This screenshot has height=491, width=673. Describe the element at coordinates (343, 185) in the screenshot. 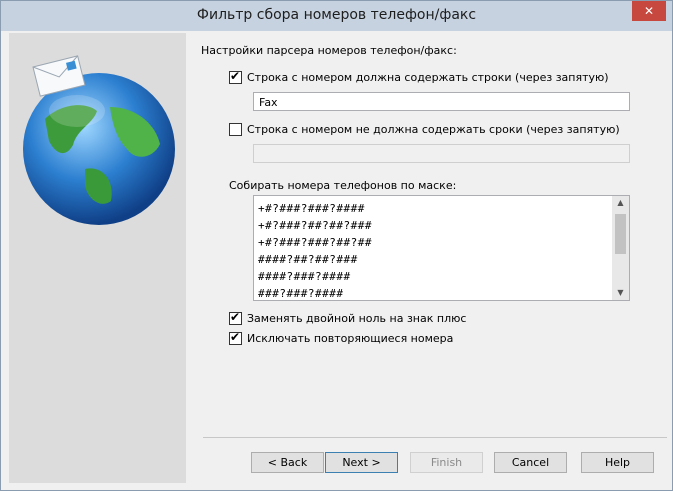

I see `mask-label: Собирать номера телефонов по маске:` at that location.